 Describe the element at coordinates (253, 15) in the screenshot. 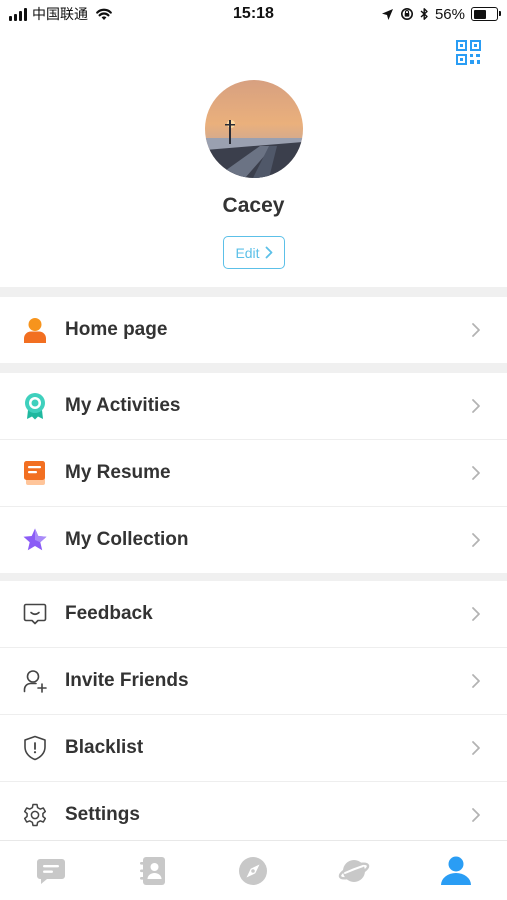

I see `status-bar: 中国联通 15:18 56%` at that location.